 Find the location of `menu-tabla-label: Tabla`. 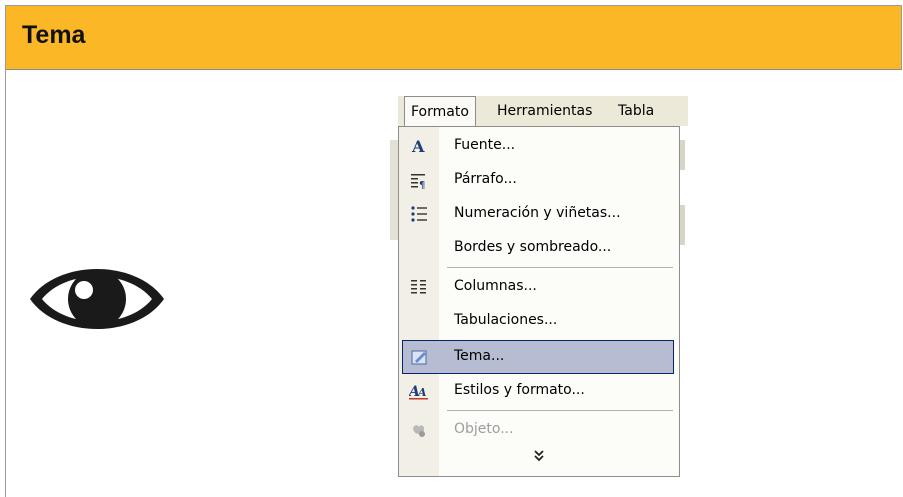

menu-tabla-label: Tabla is located at coordinates (636, 111).